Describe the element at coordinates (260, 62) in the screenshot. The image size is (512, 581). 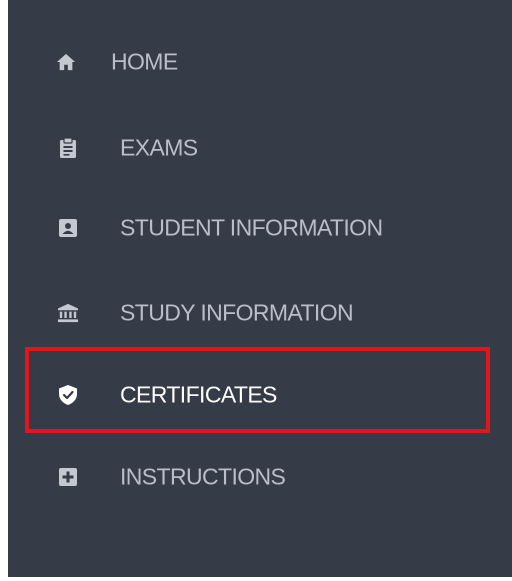
I see `nav-item-home: HOME` at that location.